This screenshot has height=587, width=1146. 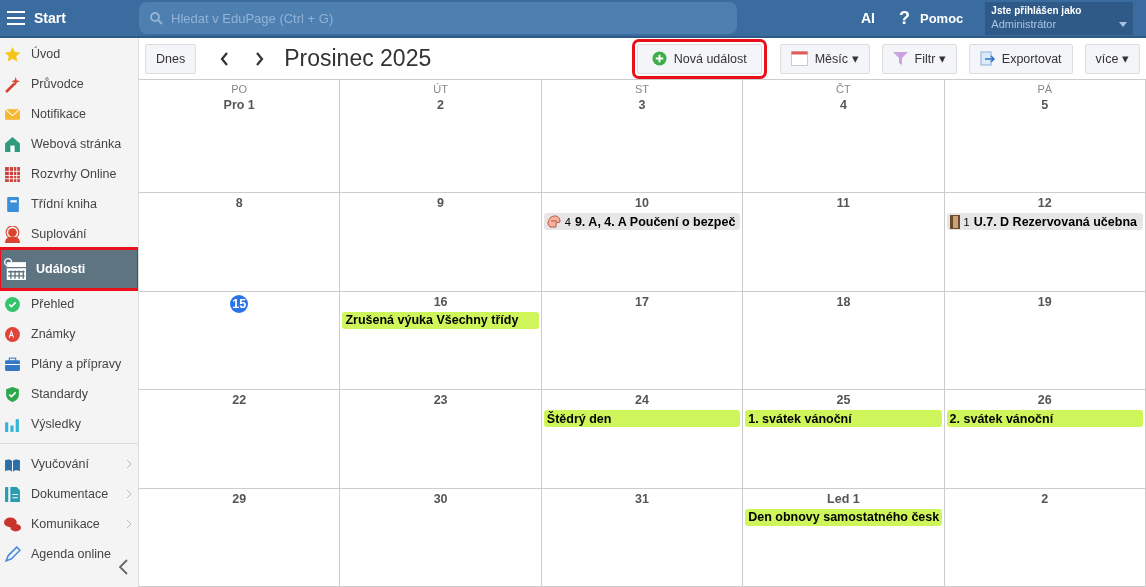 I want to click on chevron-icon, so click(x=129, y=494).